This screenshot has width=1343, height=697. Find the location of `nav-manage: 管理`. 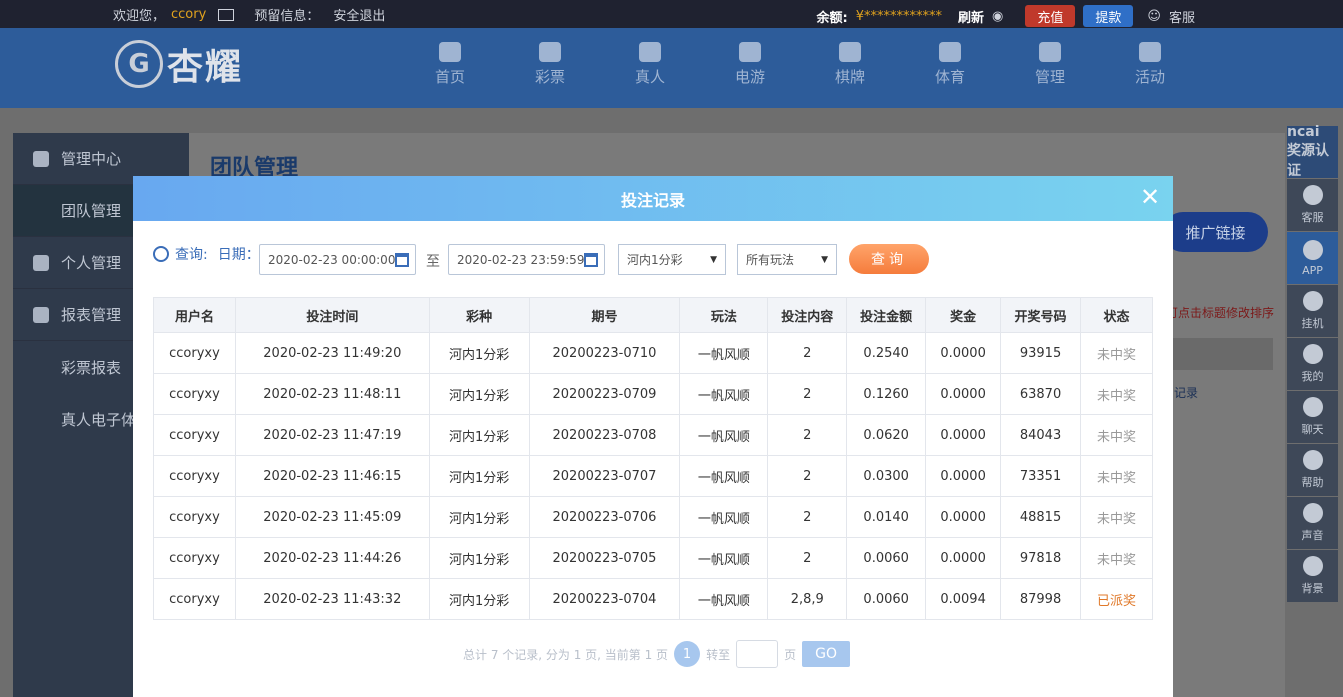

nav-manage: 管理 is located at coordinates (1050, 64).